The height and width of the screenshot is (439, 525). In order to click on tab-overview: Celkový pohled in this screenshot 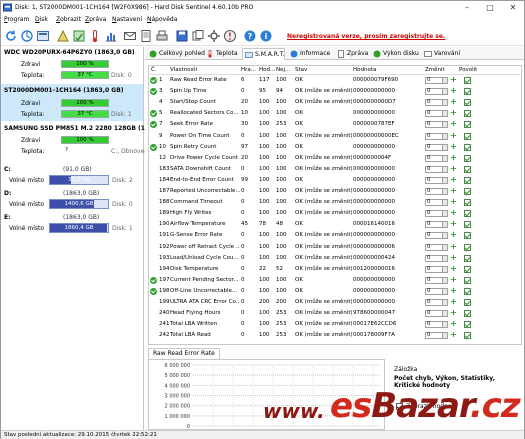, I will do `click(176, 54)`.